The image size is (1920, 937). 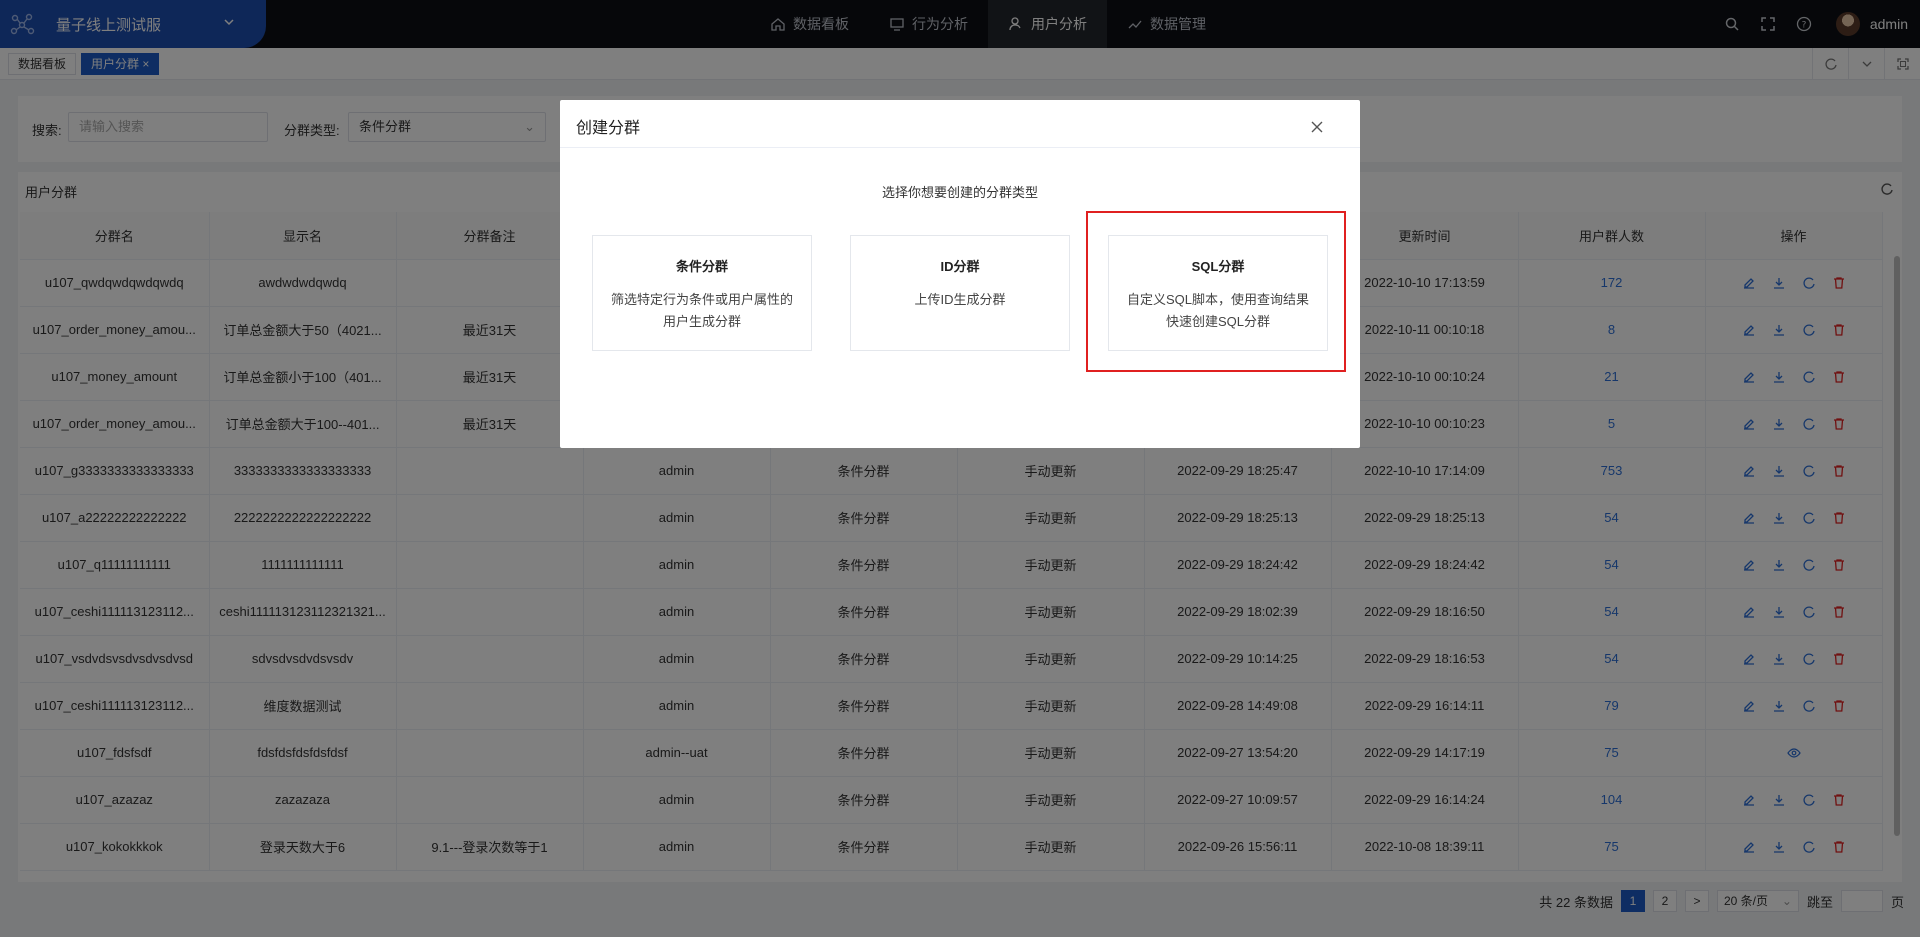 I want to click on option-id-segment: ID分群 上传ID生成分群, so click(x=960, y=293).